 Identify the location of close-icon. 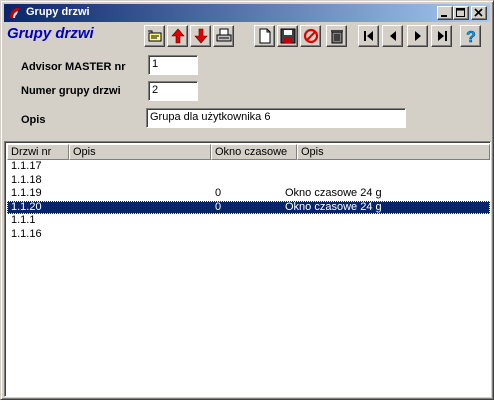
(478, 12).